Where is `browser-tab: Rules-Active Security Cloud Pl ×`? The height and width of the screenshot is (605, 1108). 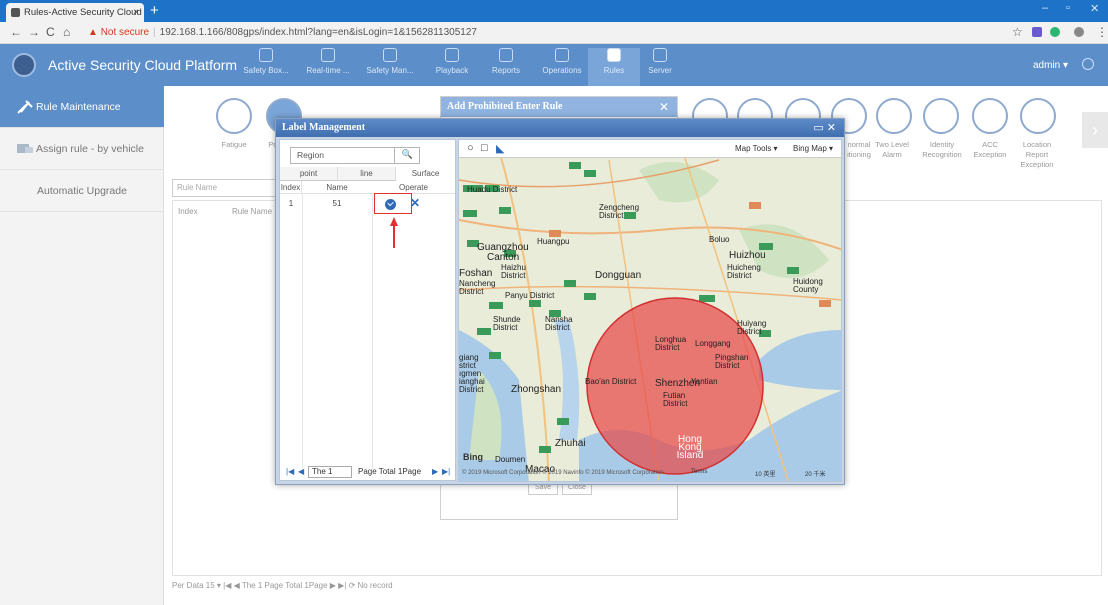 browser-tab: Rules-Active Security Cloud Pl × is located at coordinates (75, 12).